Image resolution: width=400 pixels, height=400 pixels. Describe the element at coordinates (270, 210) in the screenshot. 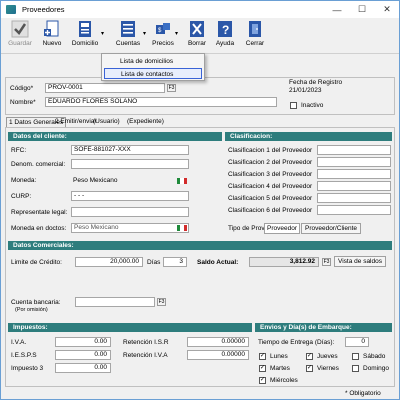

I see `clasificacion-6-label: Clasificacion 6 del Proveedor` at that location.